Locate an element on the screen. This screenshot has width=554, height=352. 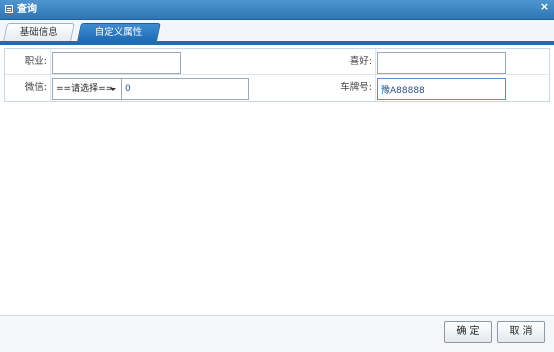
wechat-type-select: ==请选择== is located at coordinates (87, 89).